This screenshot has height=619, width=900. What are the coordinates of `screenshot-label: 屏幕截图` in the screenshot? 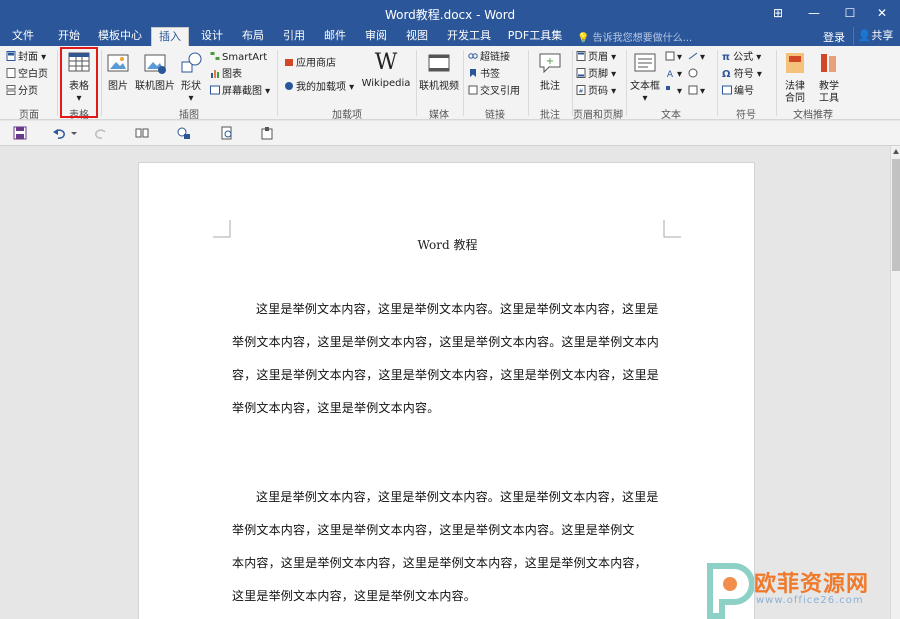 It's located at (242, 91).